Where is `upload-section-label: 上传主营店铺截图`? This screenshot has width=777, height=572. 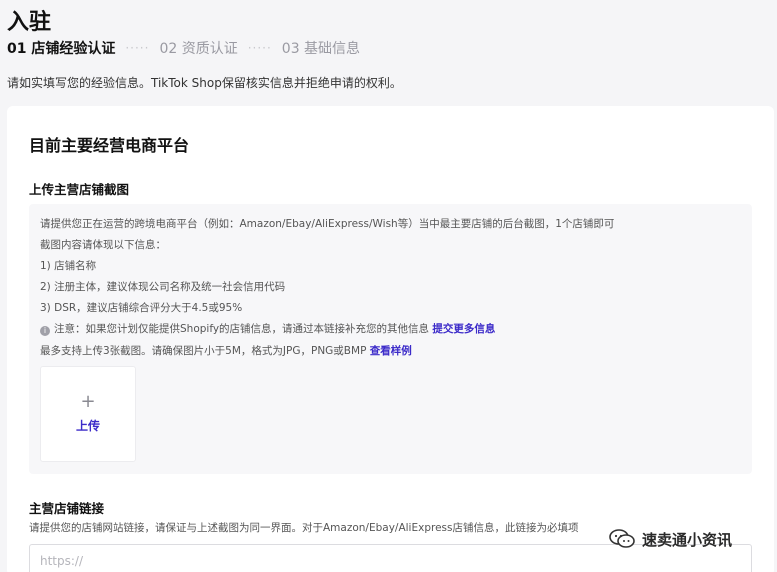
upload-section-label: 上传主营店铺截图 is located at coordinates (79, 189).